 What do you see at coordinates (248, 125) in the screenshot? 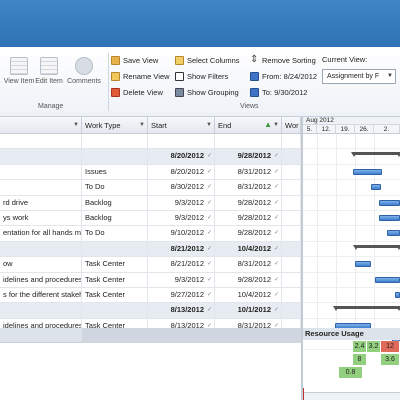
I see `column-header-end: End ▲ ▼` at bounding box center [248, 125].